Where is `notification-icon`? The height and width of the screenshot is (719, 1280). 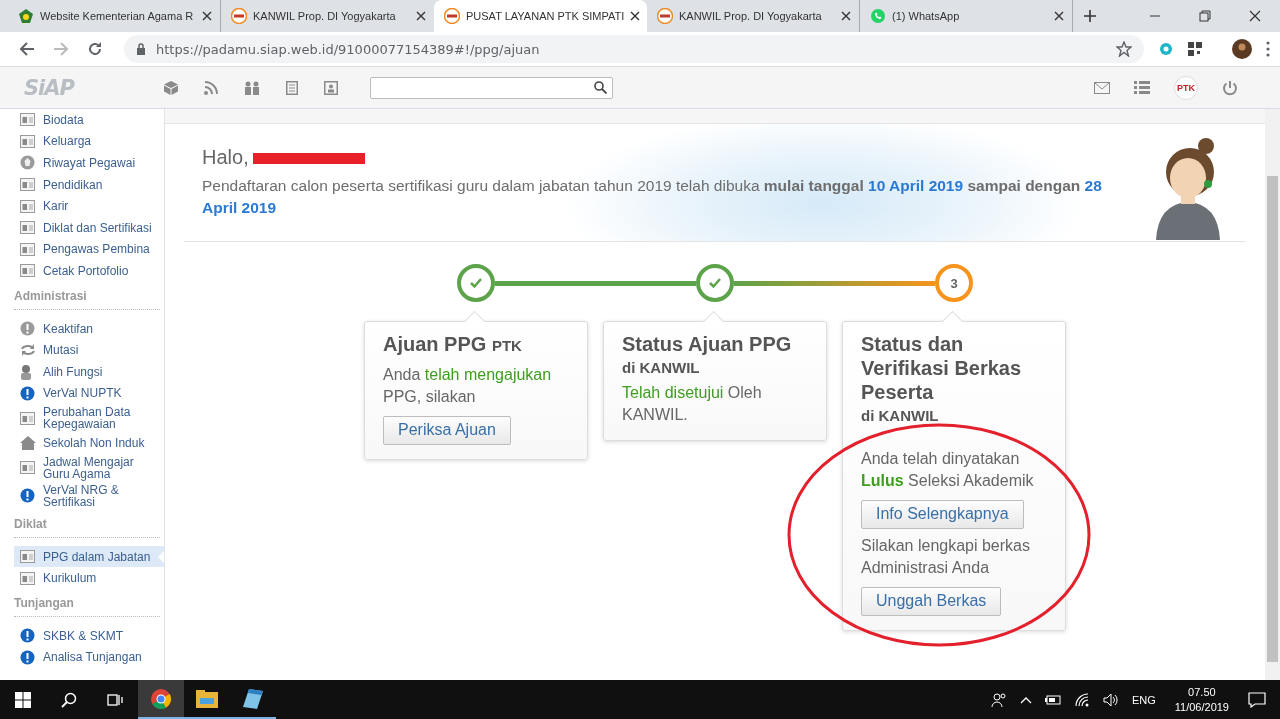
notification-icon is located at coordinates (1257, 699).